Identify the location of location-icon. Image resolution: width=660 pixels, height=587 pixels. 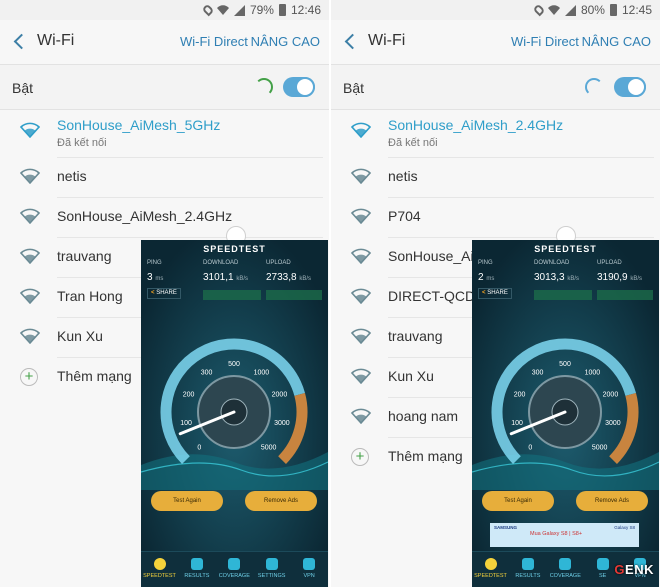
(208, 10).